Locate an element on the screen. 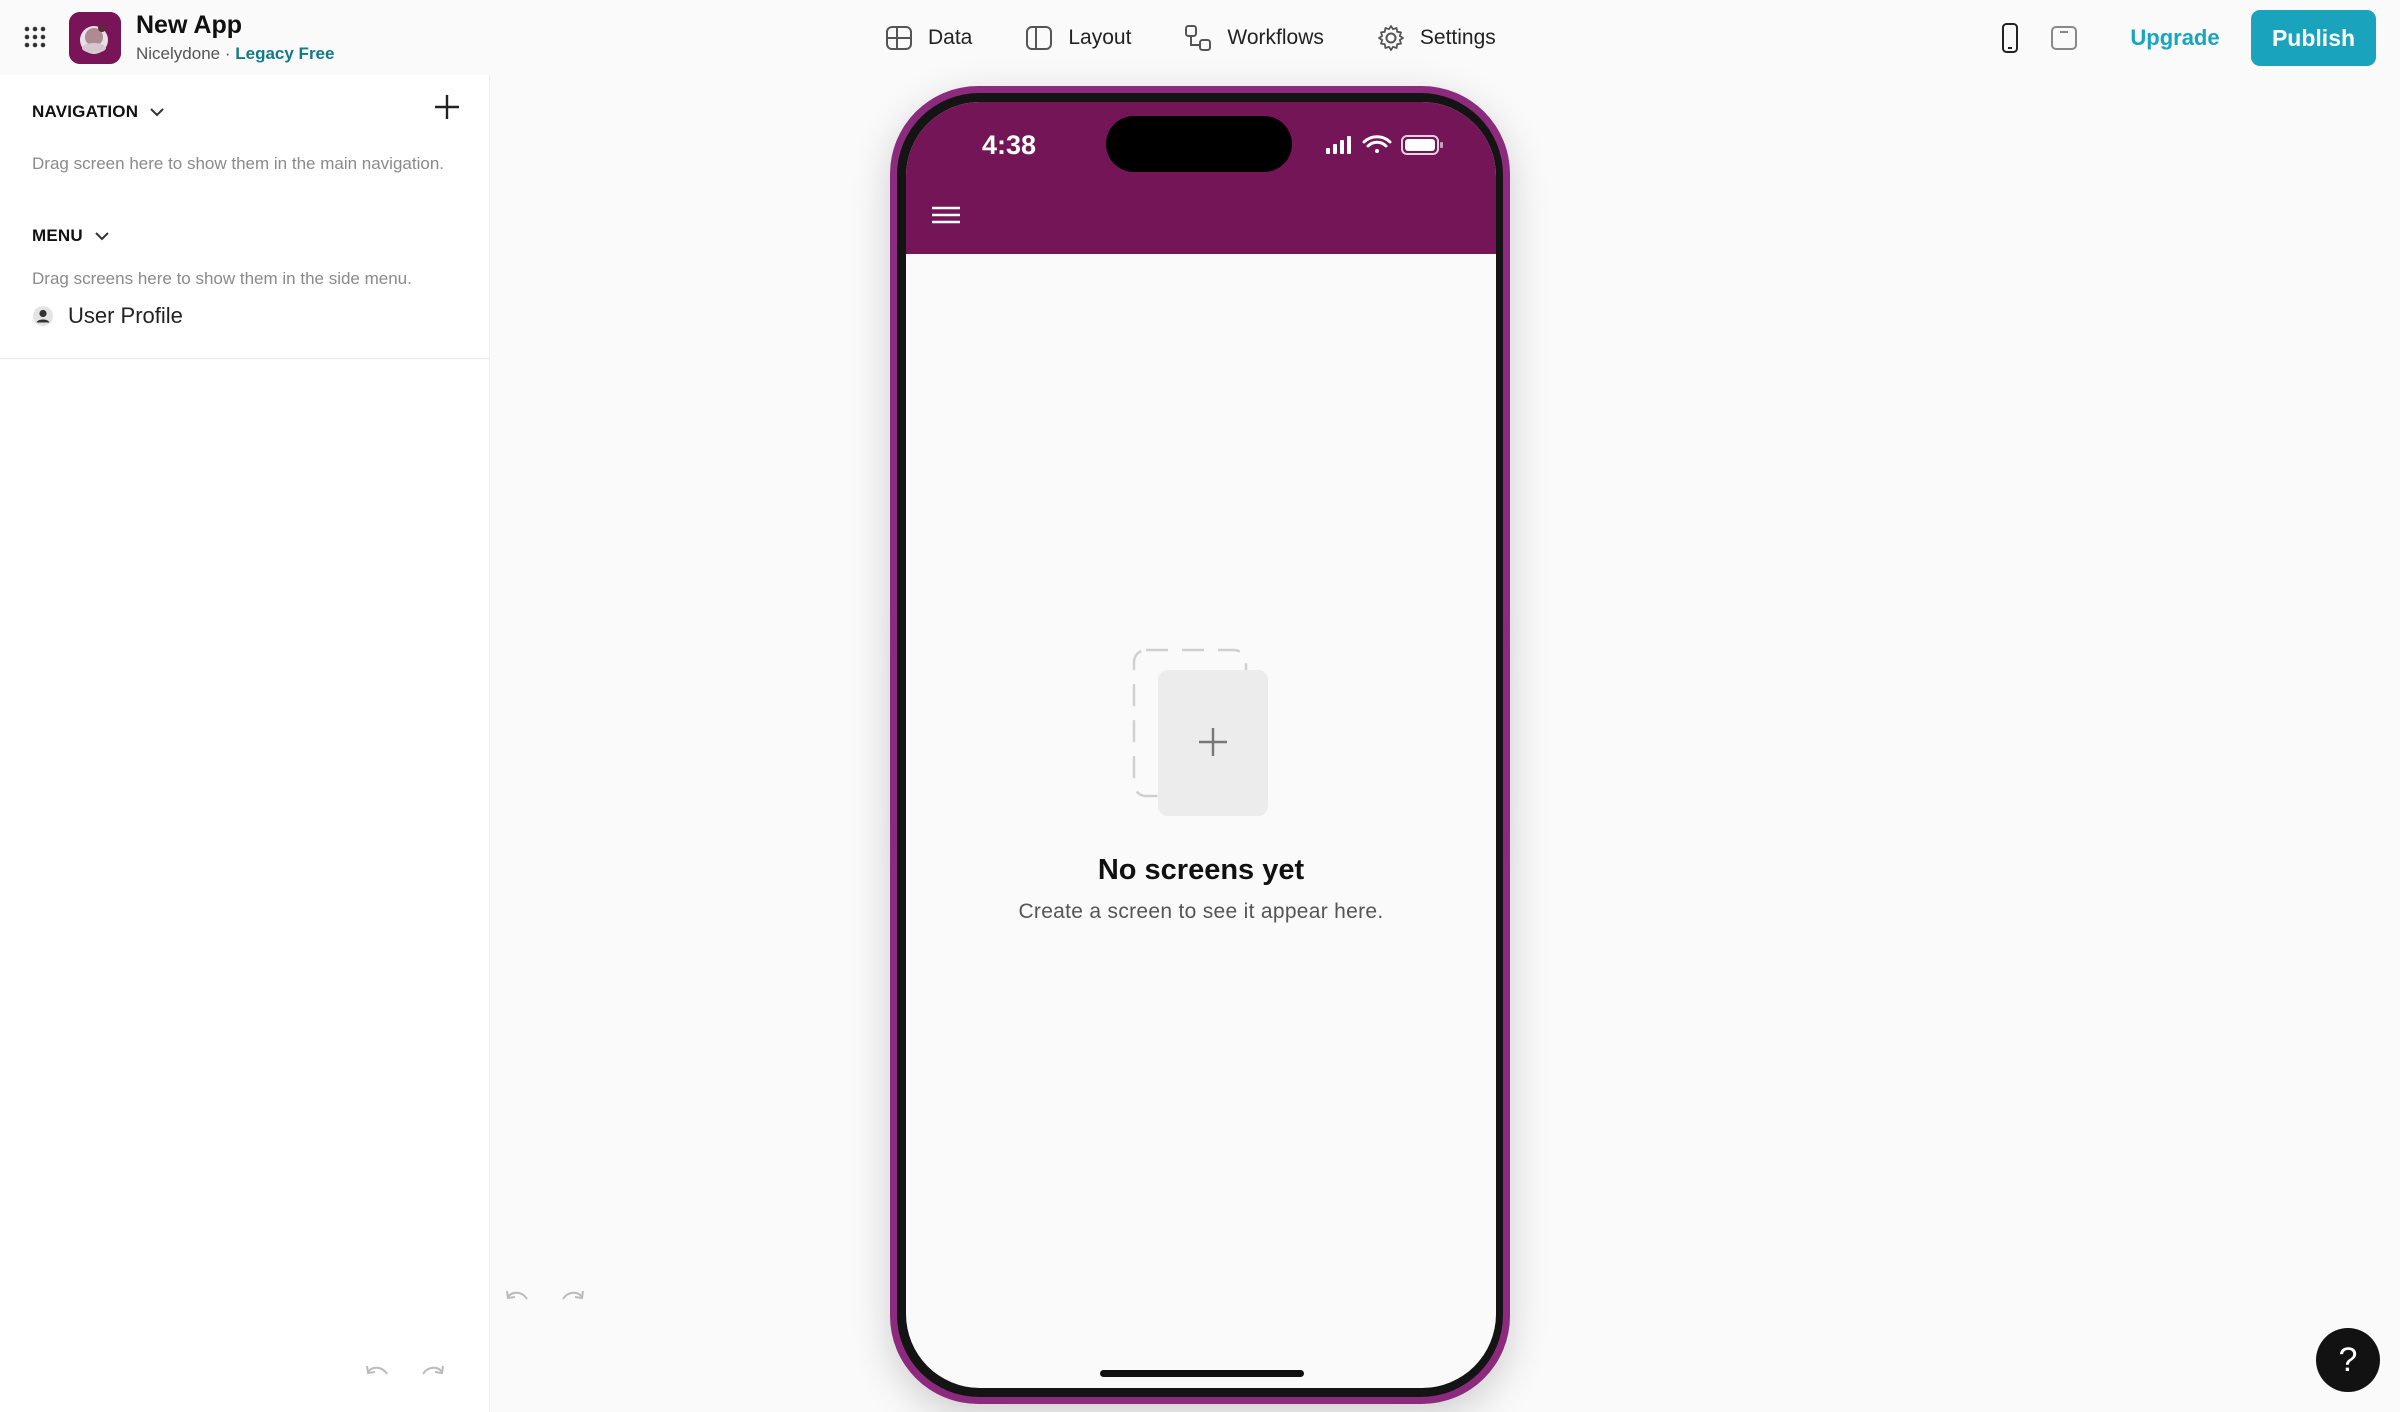 The image size is (2400, 1412). status-bar-icons is located at coordinates (1384, 145).